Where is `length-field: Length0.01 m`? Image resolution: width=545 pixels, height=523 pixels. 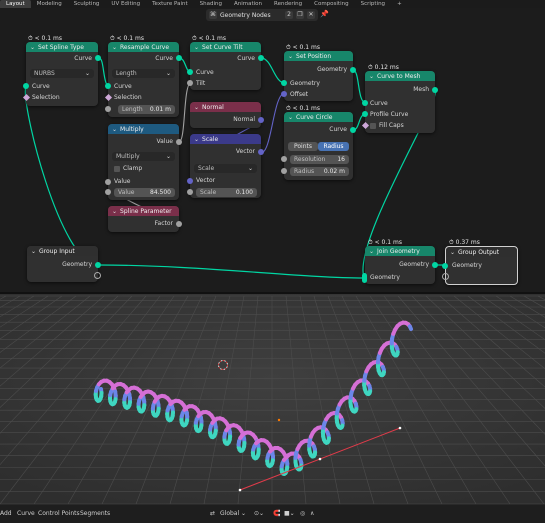 length-field: Length0.01 m is located at coordinates (146, 109).